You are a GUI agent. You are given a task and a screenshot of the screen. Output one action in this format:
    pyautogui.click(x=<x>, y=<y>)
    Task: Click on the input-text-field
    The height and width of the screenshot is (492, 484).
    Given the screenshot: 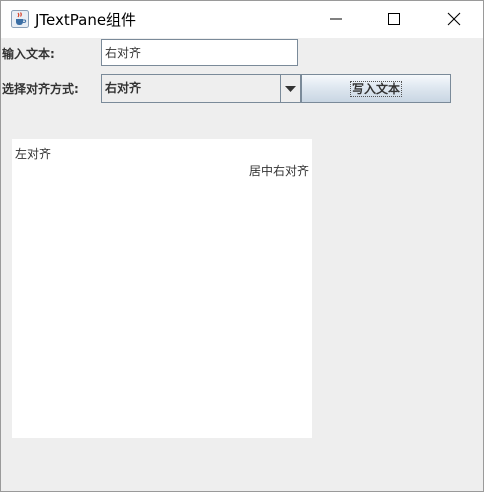 What is the action you would take?
    pyautogui.click(x=199, y=52)
    